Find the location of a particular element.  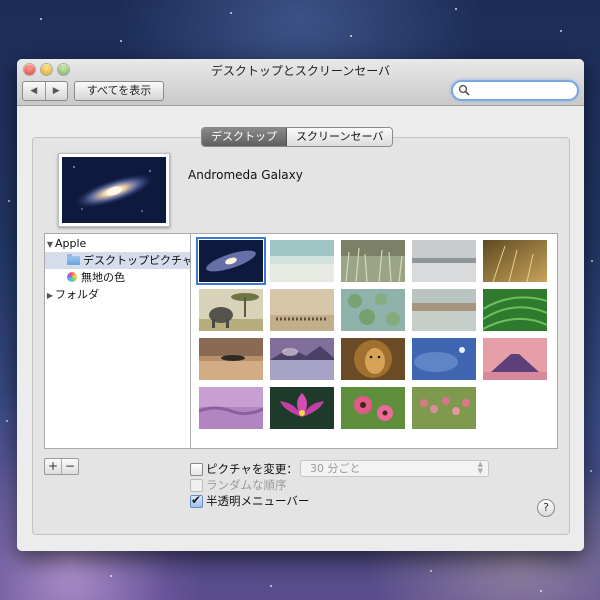

title-bar: デスクトップとスクリーンセーバ ◀ ▶ すべてを表示 is located at coordinates (300, 82).